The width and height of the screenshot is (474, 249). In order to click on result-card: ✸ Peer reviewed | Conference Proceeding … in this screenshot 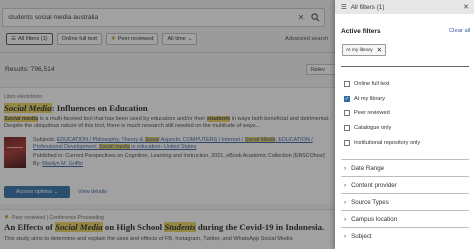, I will do `click(167, 229)`.